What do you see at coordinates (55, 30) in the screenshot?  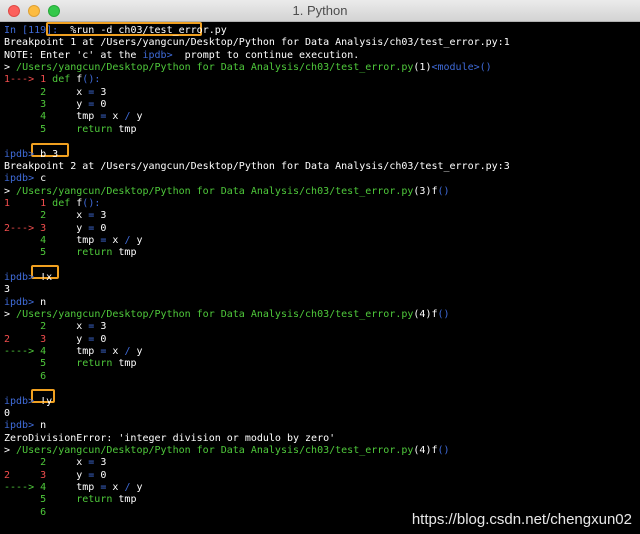 I see `terminal-text-segment: ]:` at bounding box center [55, 30].